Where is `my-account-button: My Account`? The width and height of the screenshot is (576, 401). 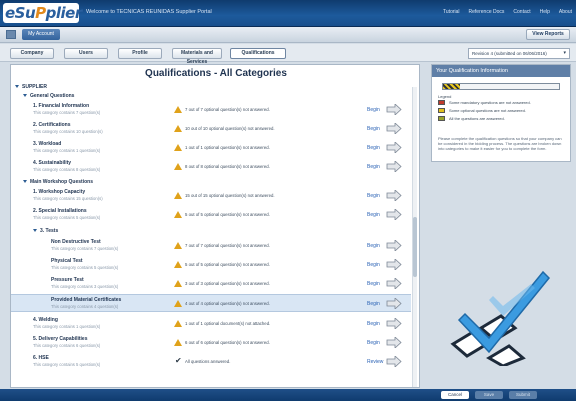
my-account-button: My Account is located at coordinates (41, 34).